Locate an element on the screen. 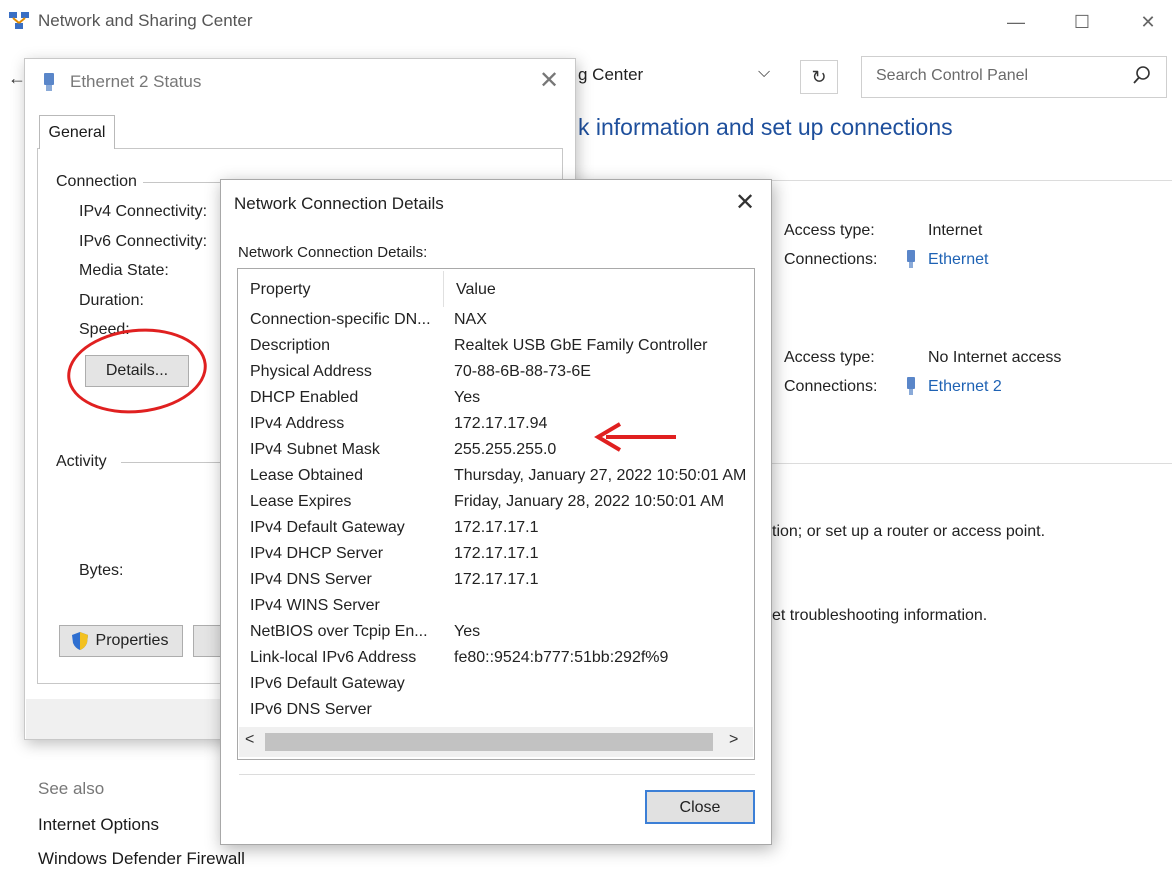  property-cell: Lease Obtained is located at coordinates (306, 475).